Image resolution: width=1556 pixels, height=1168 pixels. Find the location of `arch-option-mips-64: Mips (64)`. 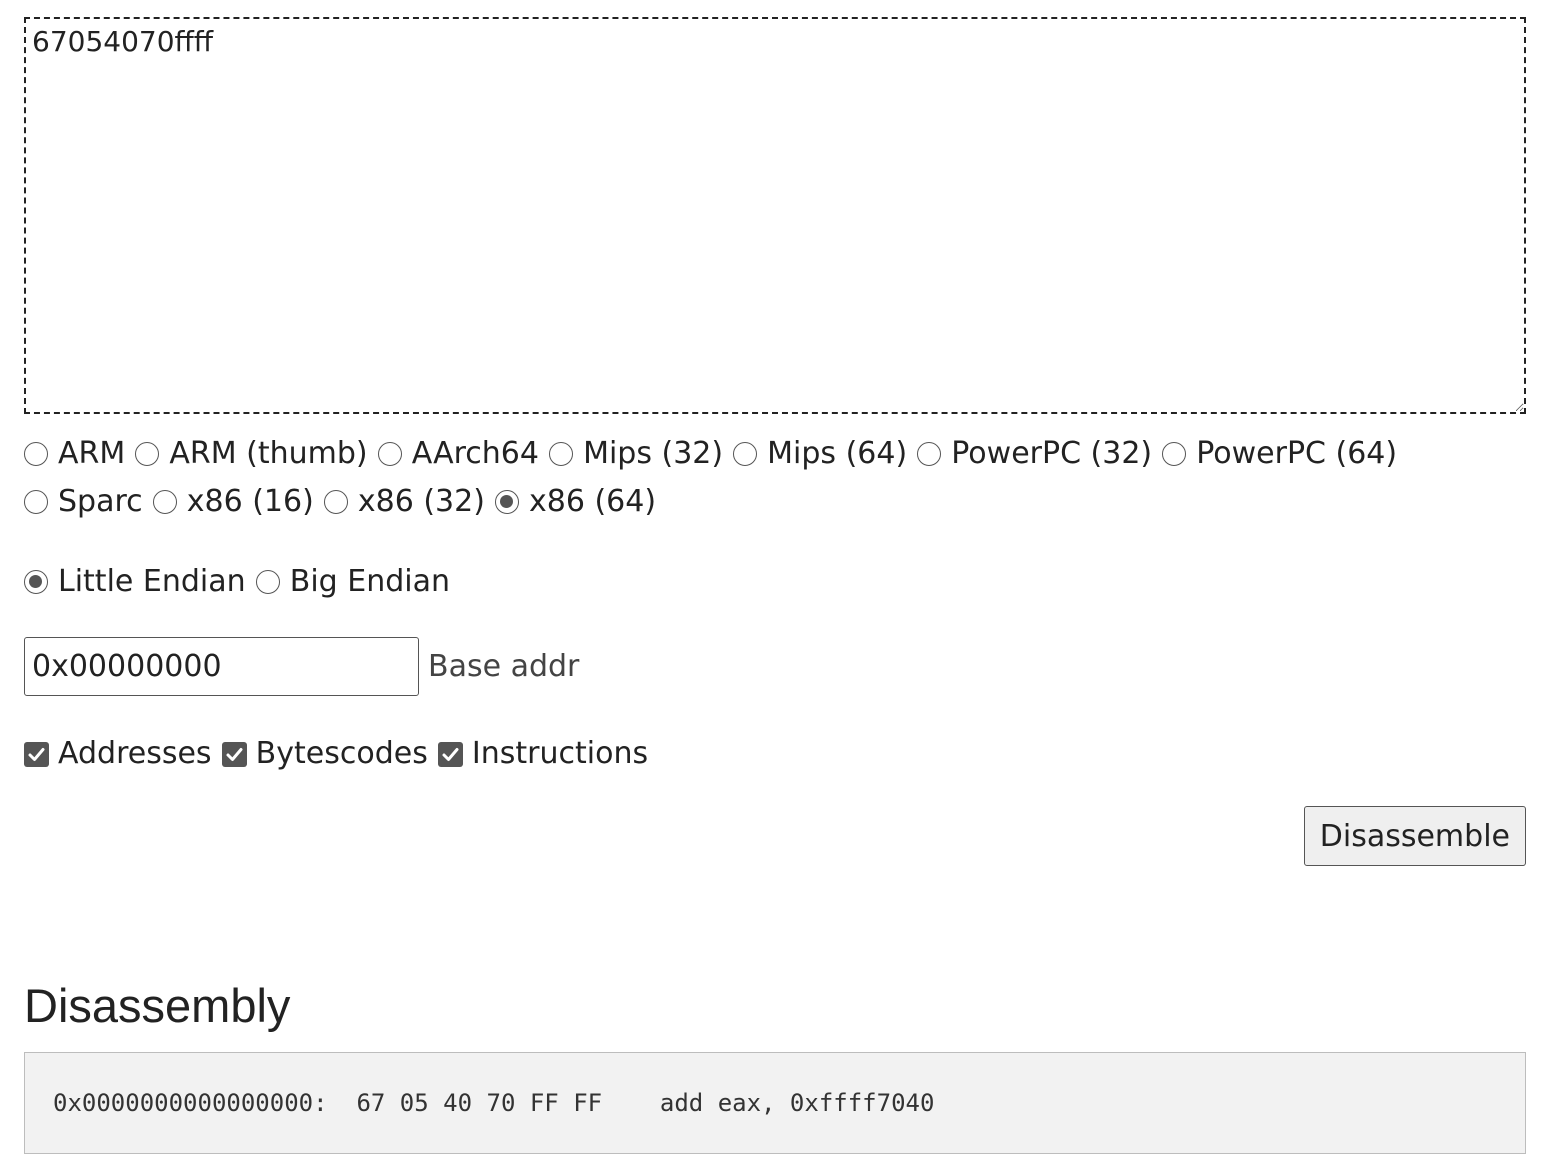

arch-option-mips-64: Mips (64) is located at coordinates (820, 454).